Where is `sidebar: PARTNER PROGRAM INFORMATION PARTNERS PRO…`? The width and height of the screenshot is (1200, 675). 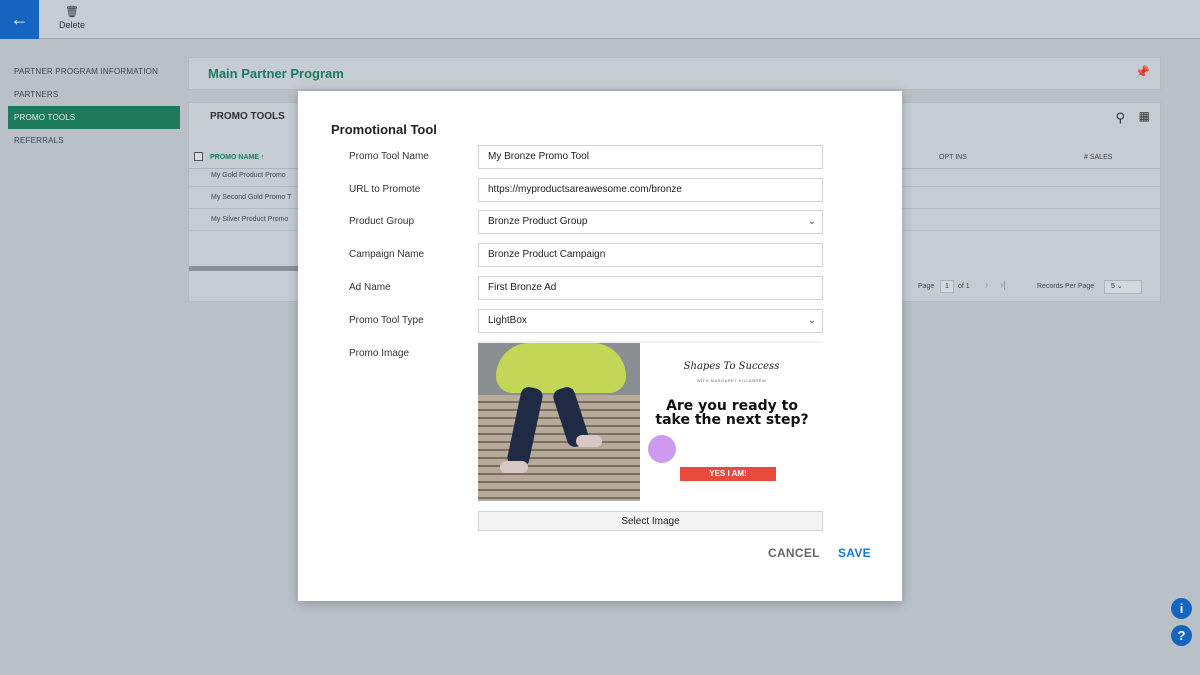
sidebar: PARTNER PROGRAM INFORMATION PARTNERS PRO… is located at coordinates (94, 106).